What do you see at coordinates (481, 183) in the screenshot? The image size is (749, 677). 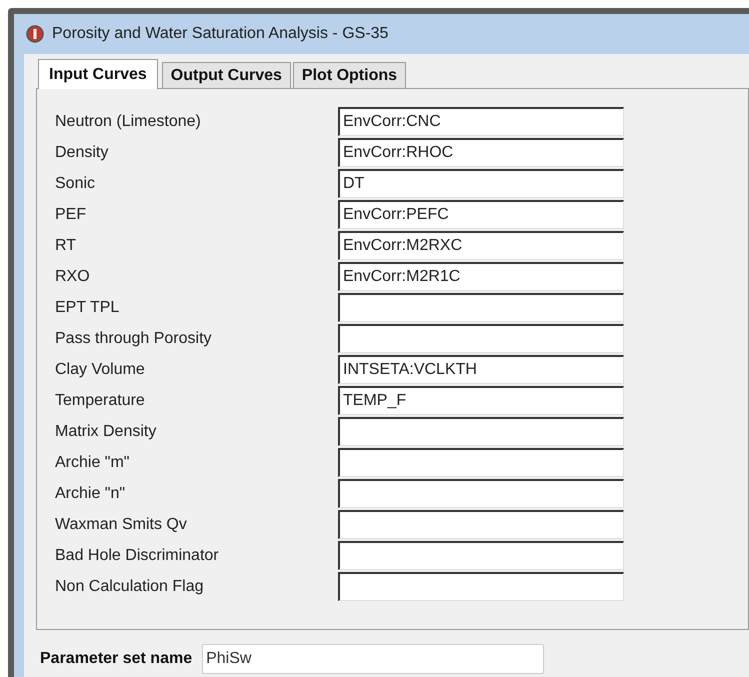 I see `input-field: DT` at bounding box center [481, 183].